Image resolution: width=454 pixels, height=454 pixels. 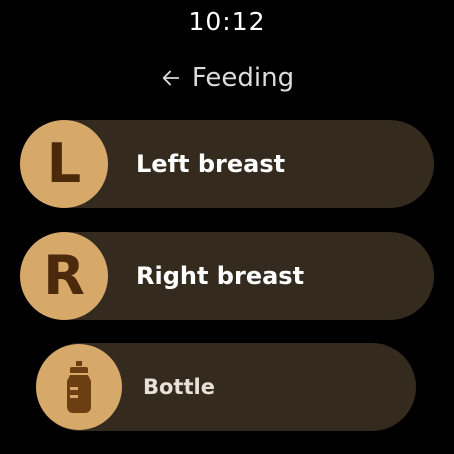 I want to click on bottle-label: Bottle, so click(x=179, y=387).